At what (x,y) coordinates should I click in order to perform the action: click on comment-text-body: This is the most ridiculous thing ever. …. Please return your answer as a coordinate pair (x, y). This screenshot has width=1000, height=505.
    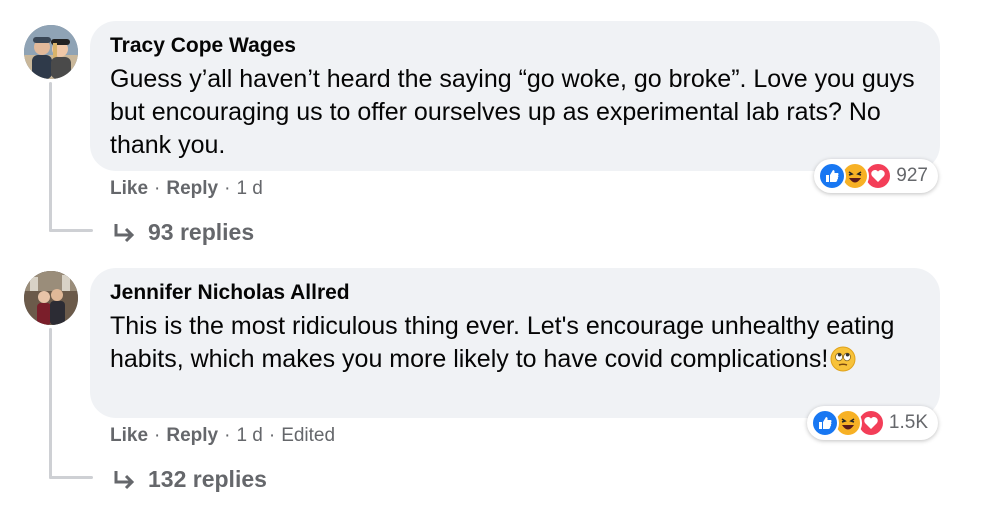
    Looking at the image, I should click on (502, 342).